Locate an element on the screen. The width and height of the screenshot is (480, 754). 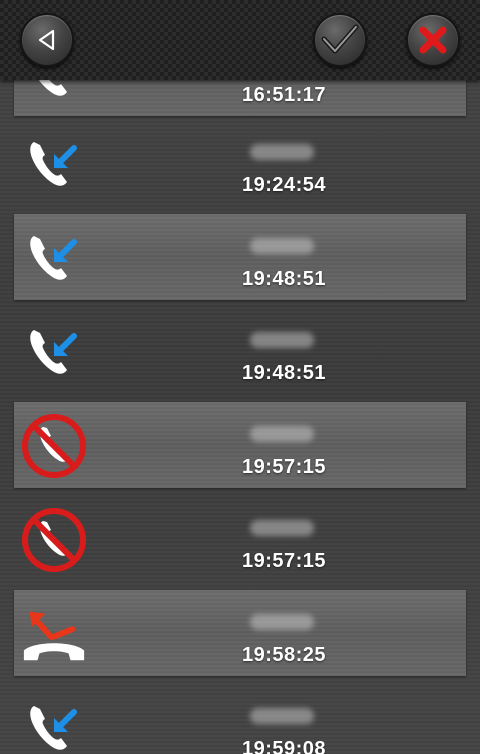
close-button is located at coordinates (433, 40).